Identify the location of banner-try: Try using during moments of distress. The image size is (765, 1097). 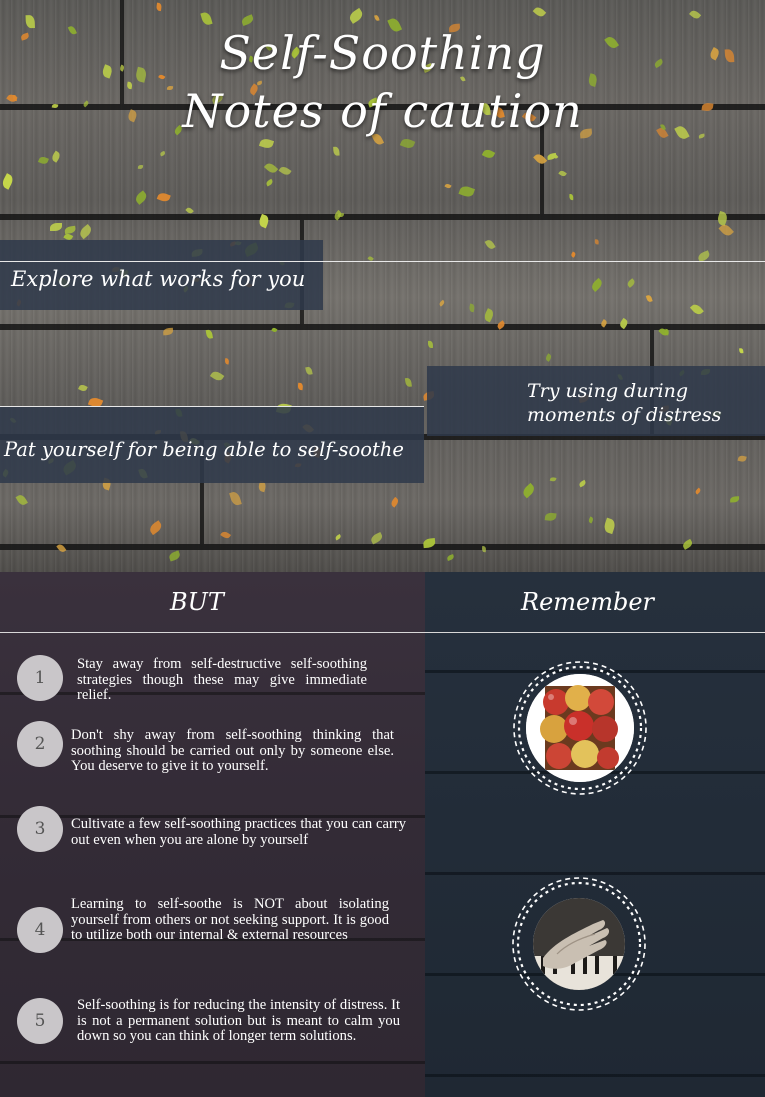
(596, 401).